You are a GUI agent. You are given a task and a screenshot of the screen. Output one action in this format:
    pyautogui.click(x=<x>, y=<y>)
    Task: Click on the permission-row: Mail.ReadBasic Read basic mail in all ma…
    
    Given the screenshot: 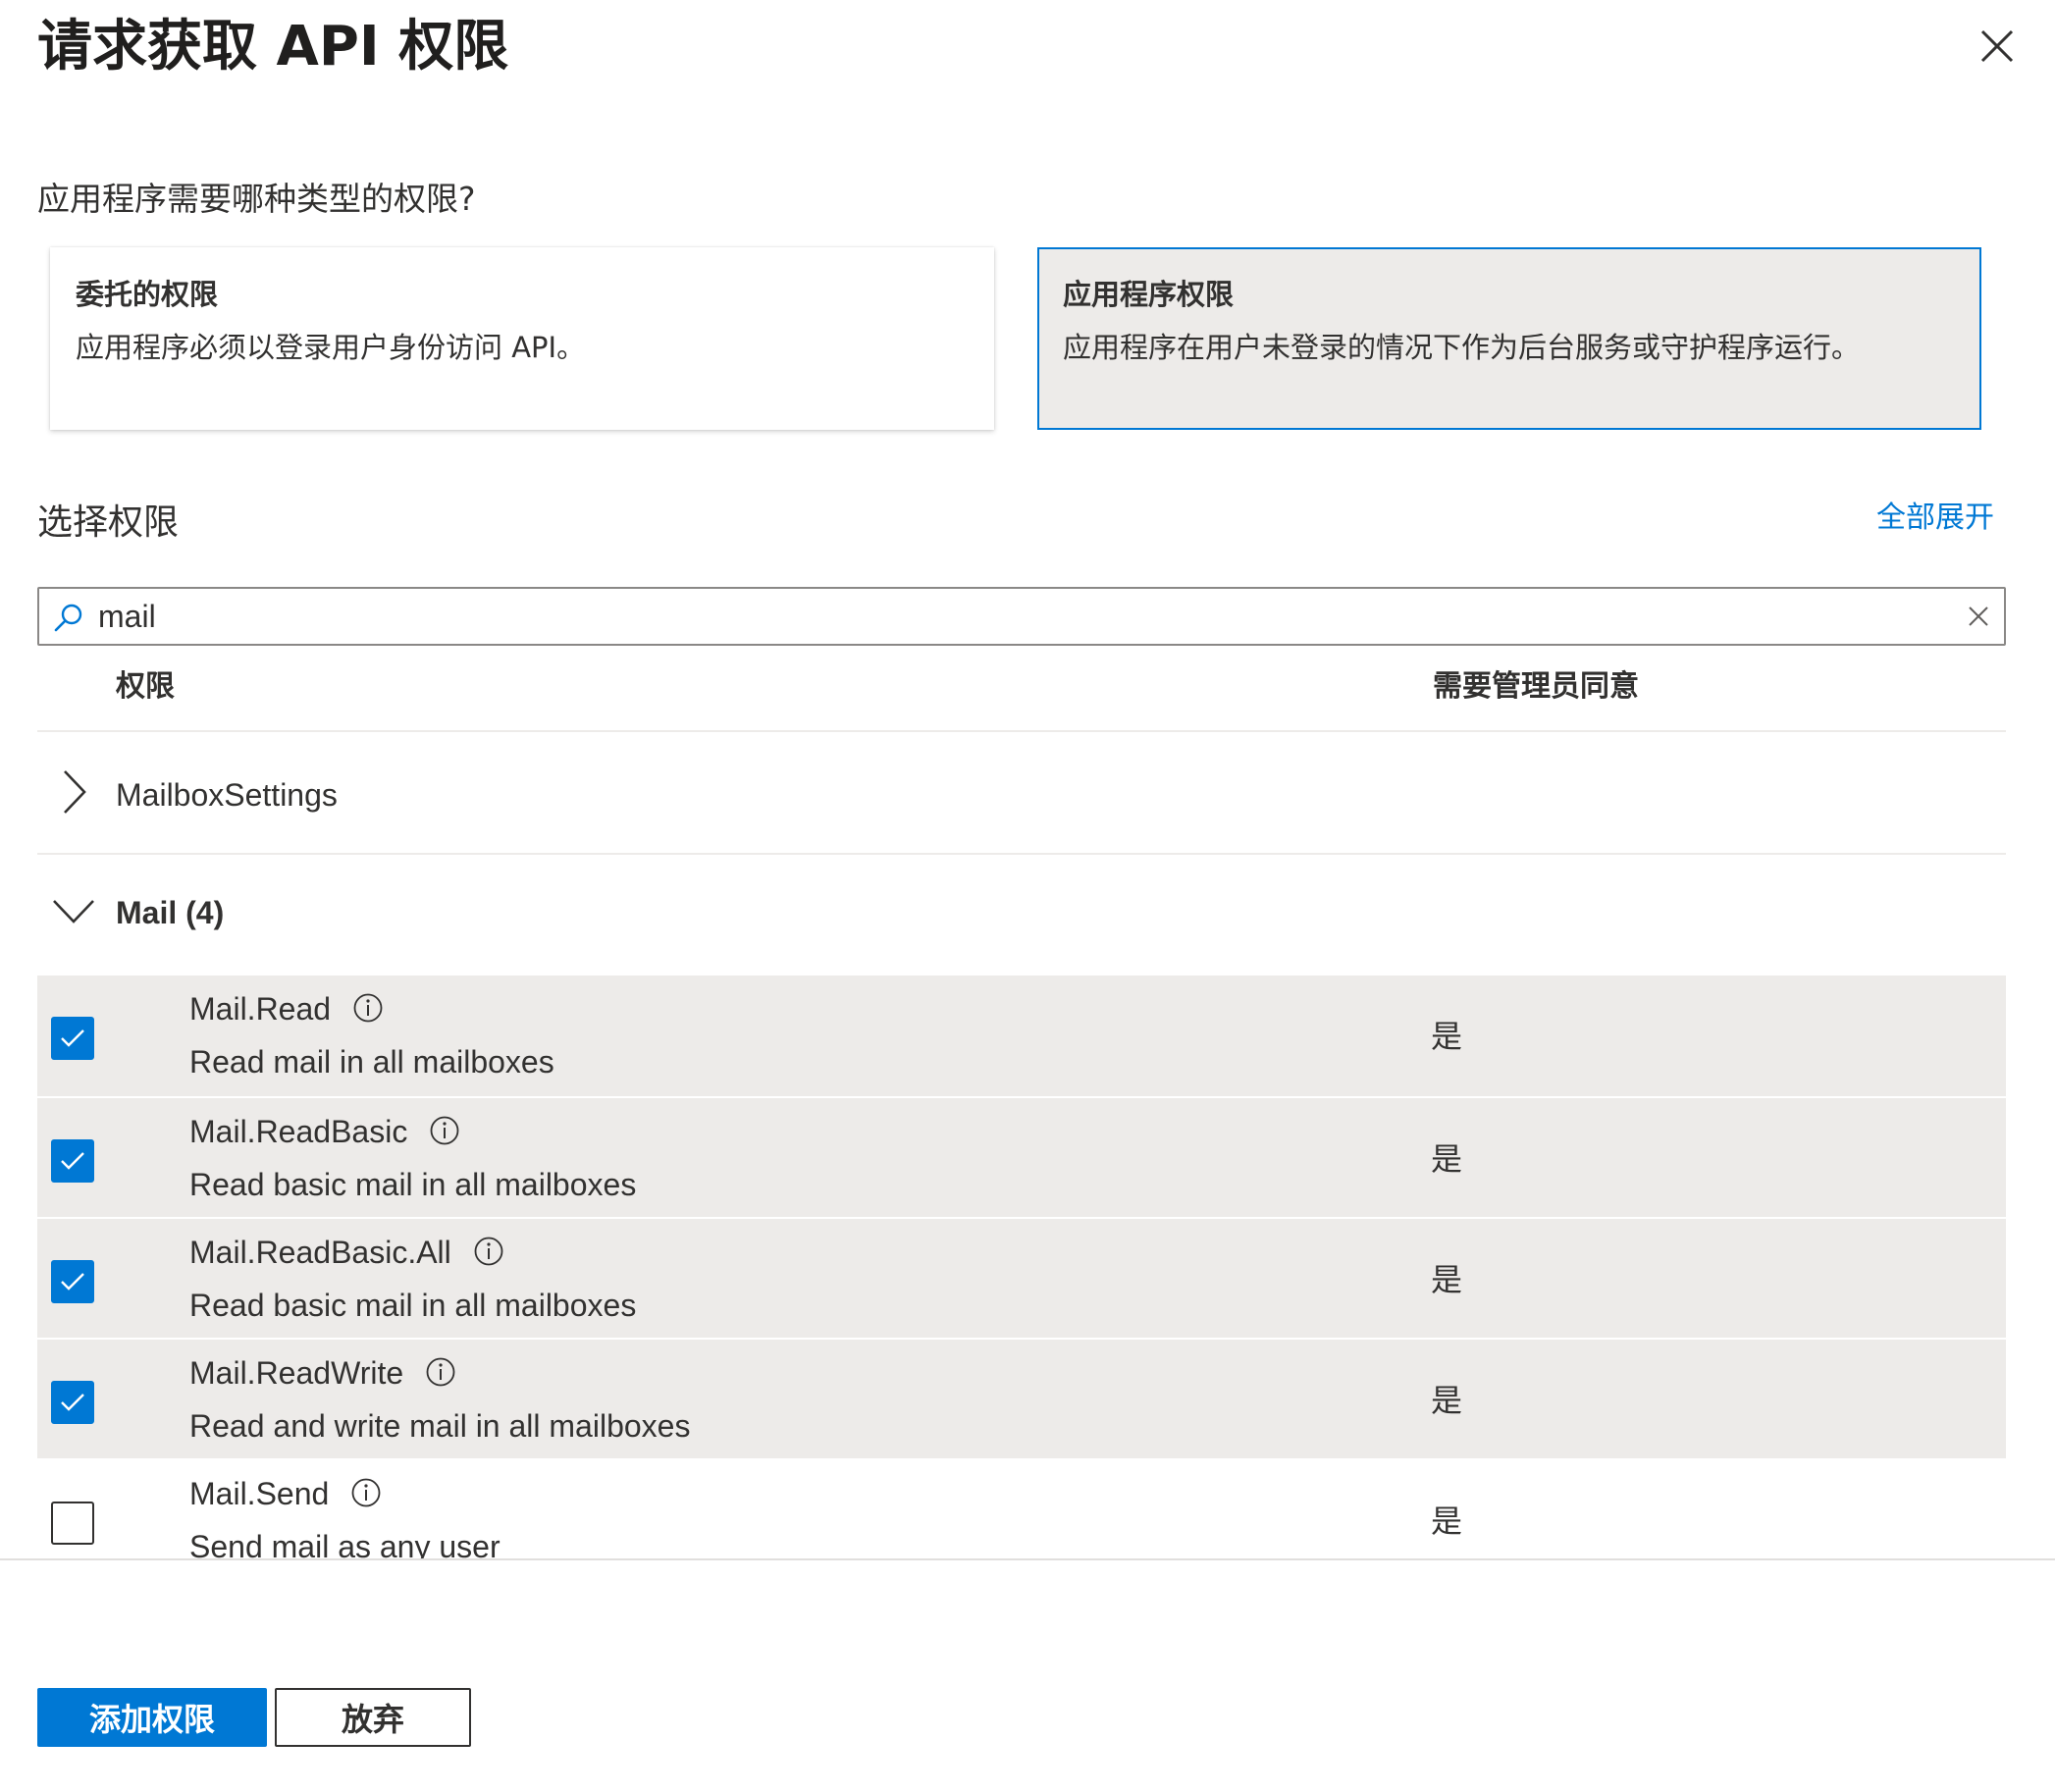 What is the action you would take?
    pyautogui.click(x=1021, y=1156)
    